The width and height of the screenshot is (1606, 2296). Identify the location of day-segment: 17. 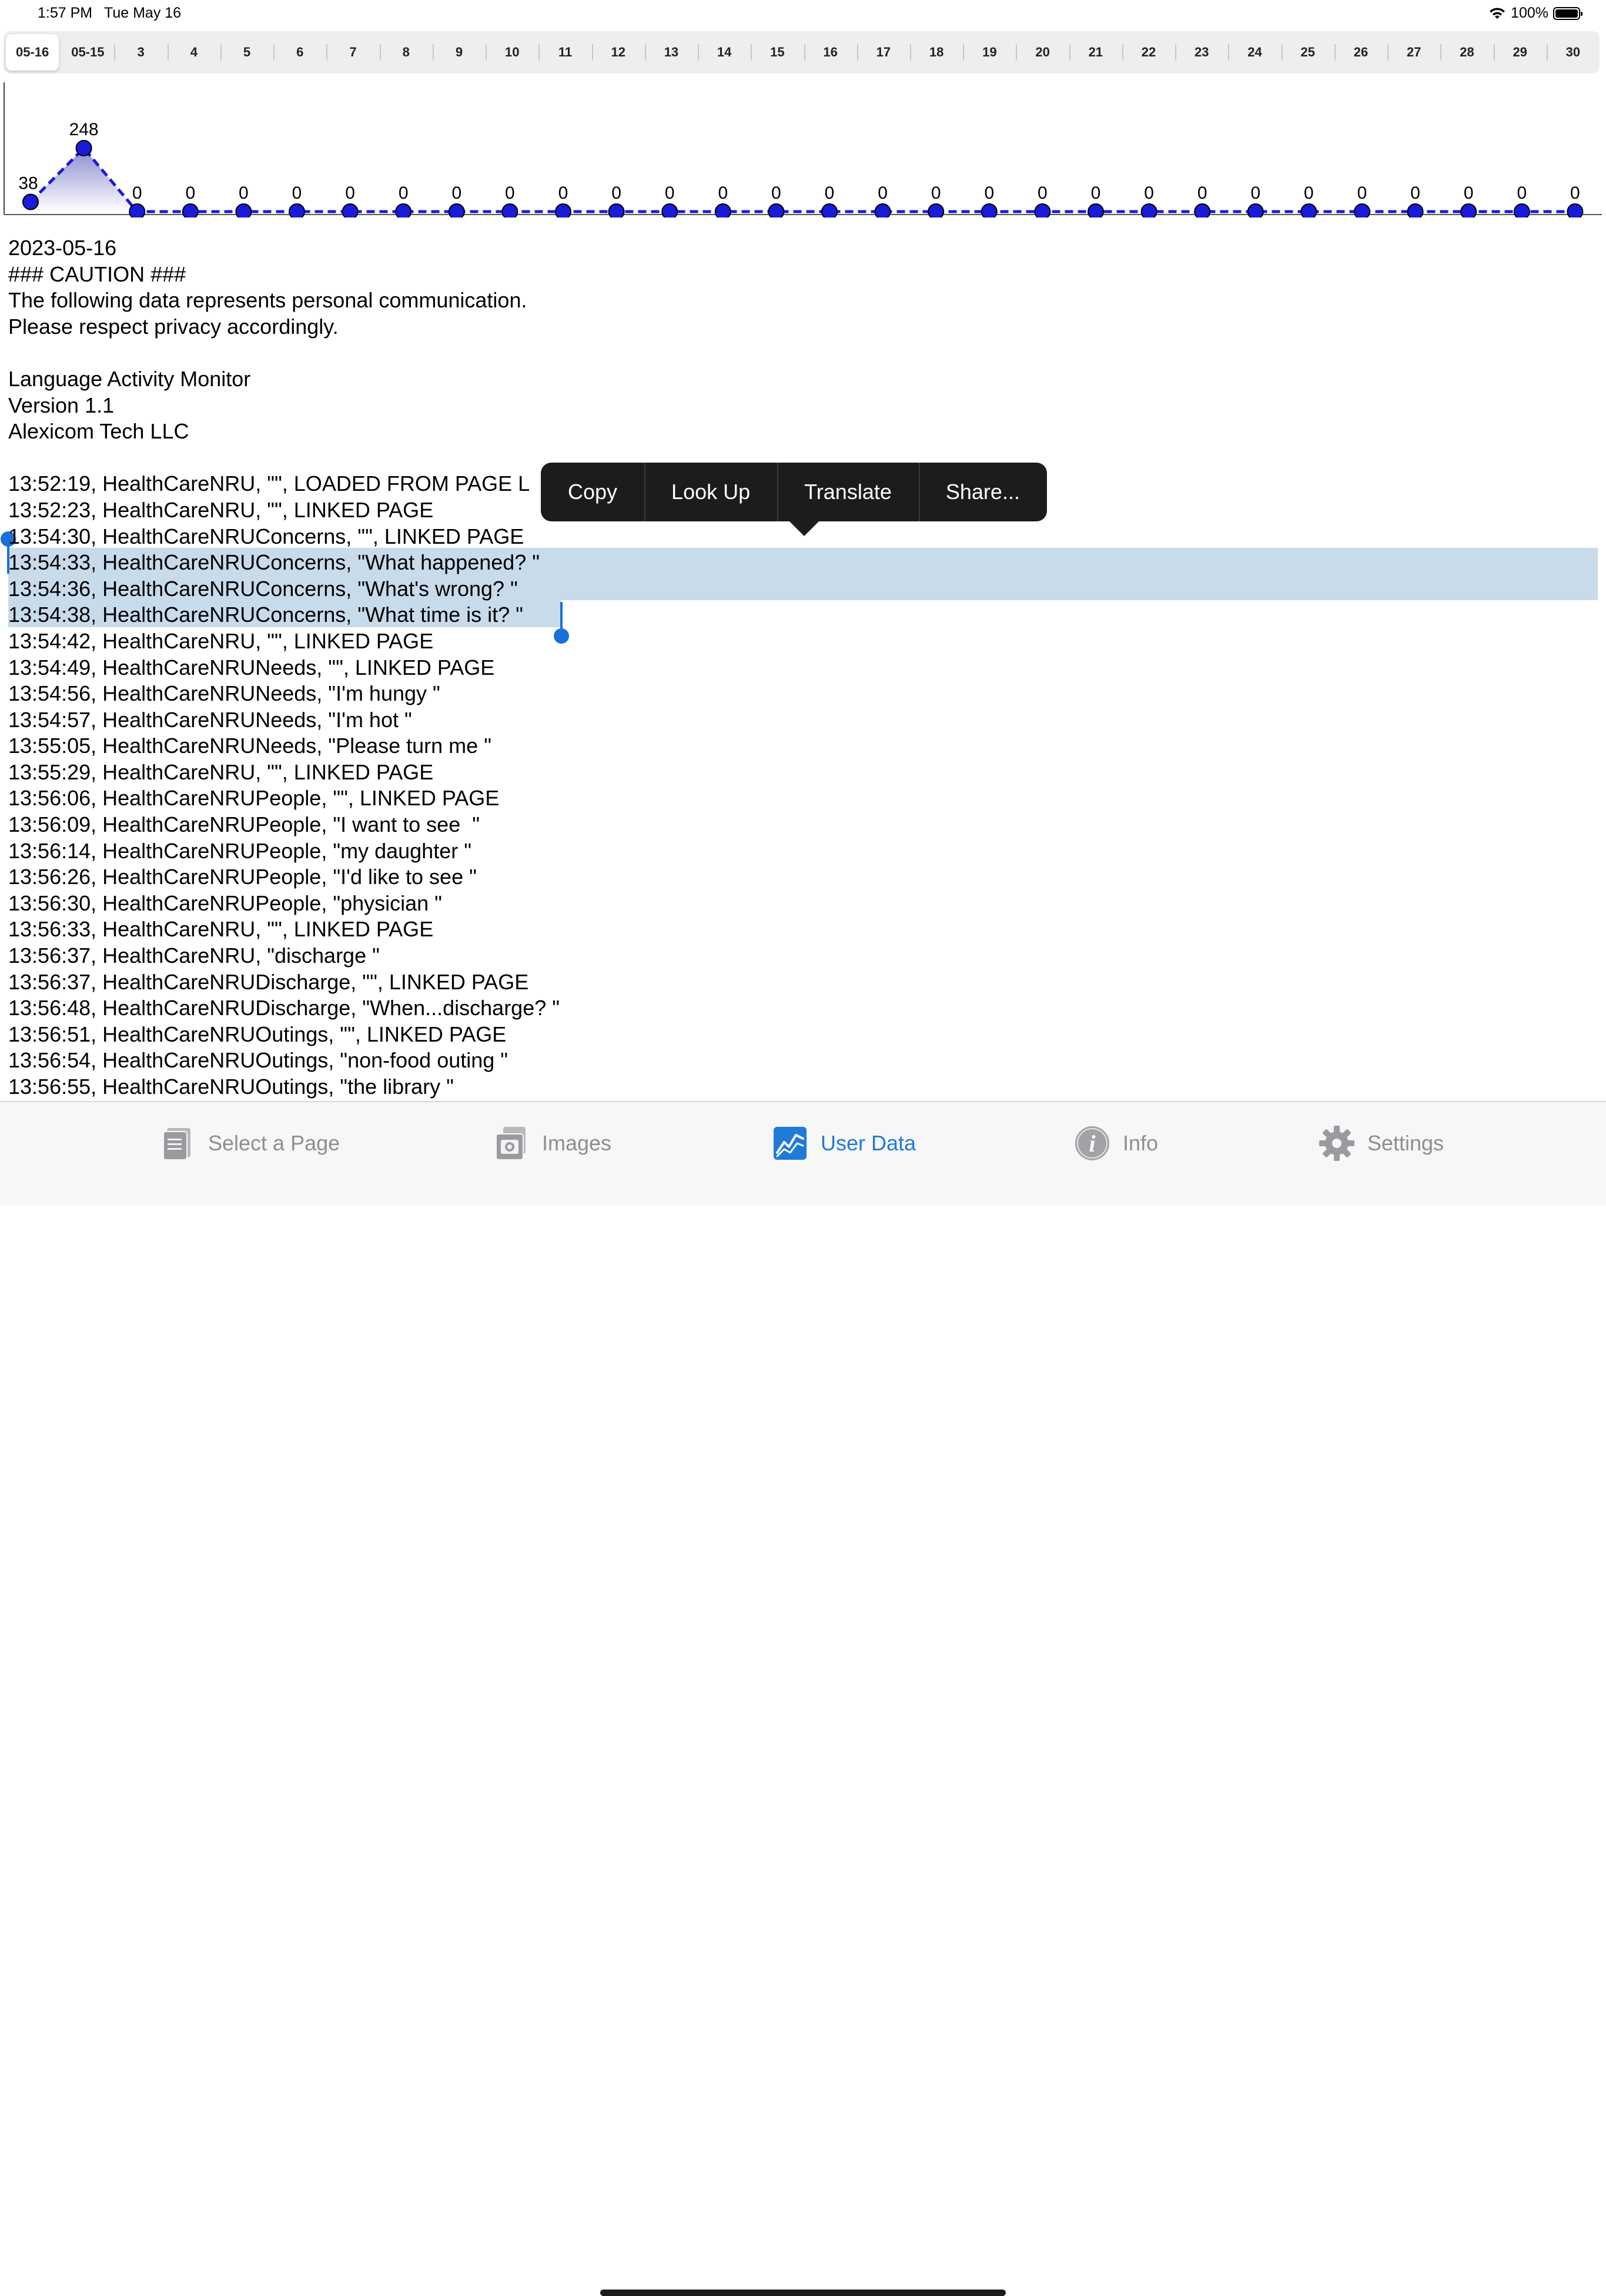
(883, 52).